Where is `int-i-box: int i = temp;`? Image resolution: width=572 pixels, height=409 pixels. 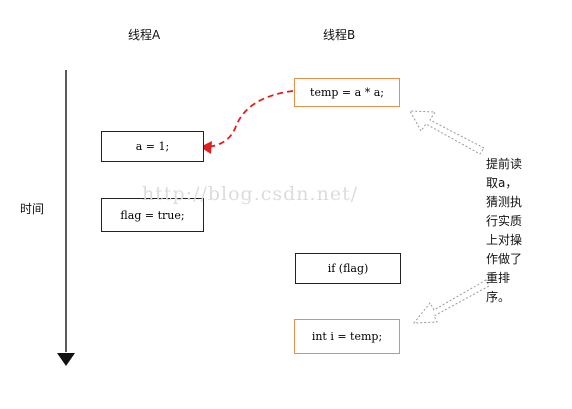 int-i-box: int i = temp; is located at coordinates (347, 336).